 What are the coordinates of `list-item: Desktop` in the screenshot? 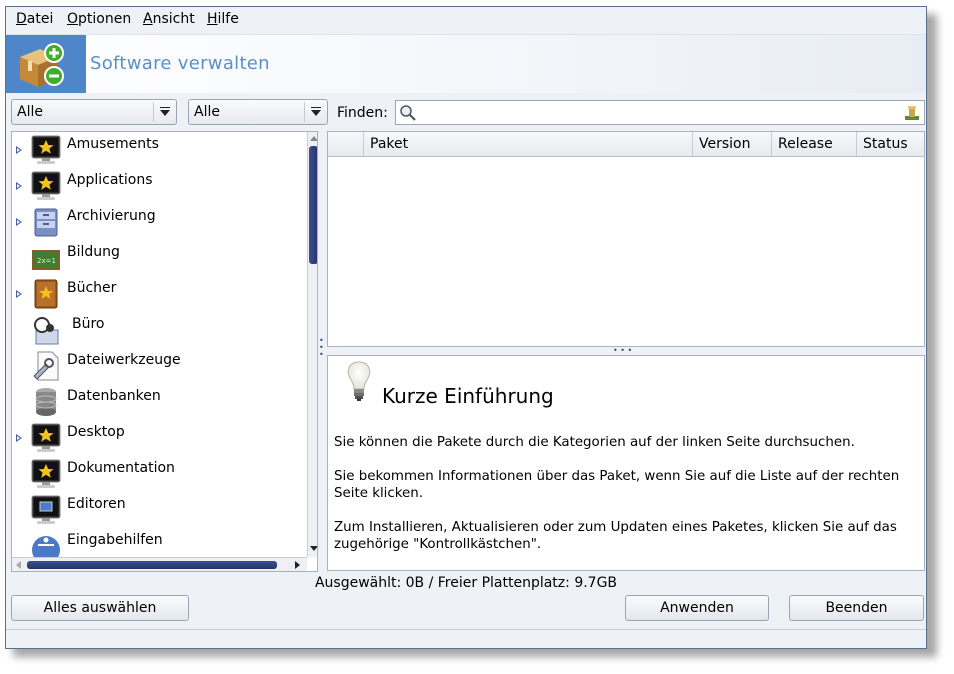 It's located at (157, 438).